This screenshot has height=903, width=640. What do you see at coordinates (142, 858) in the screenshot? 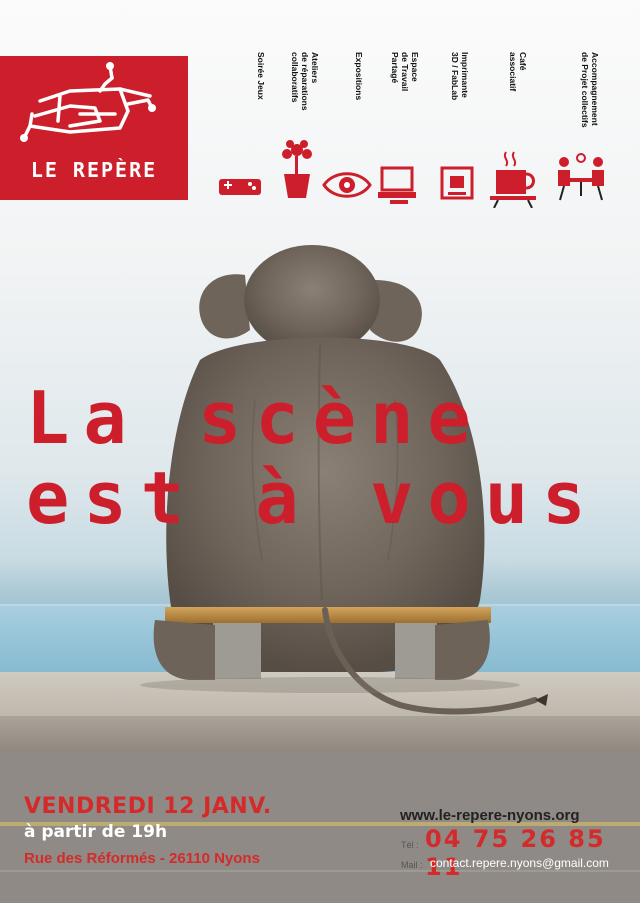
I see `event-address: Rue des Réformés - 26110 Nyons` at bounding box center [142, 858].